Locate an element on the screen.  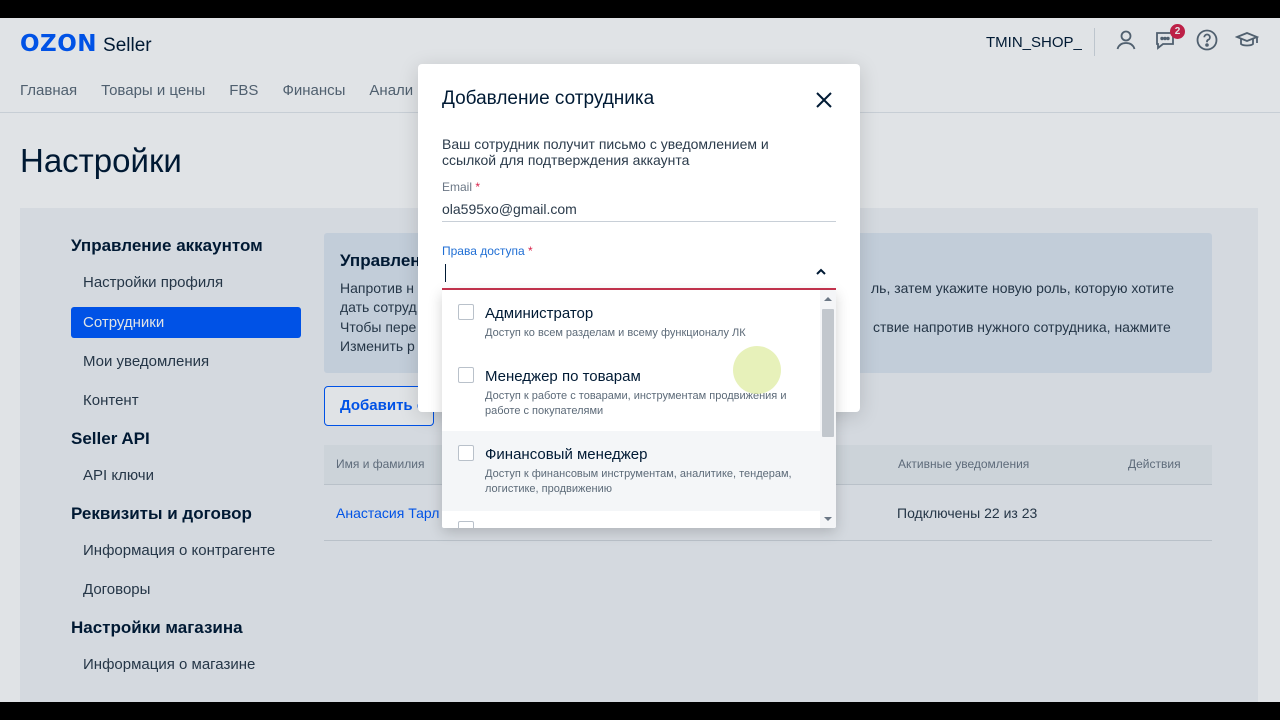
dropdown-scrollbar is located at coordinates (828, 409).